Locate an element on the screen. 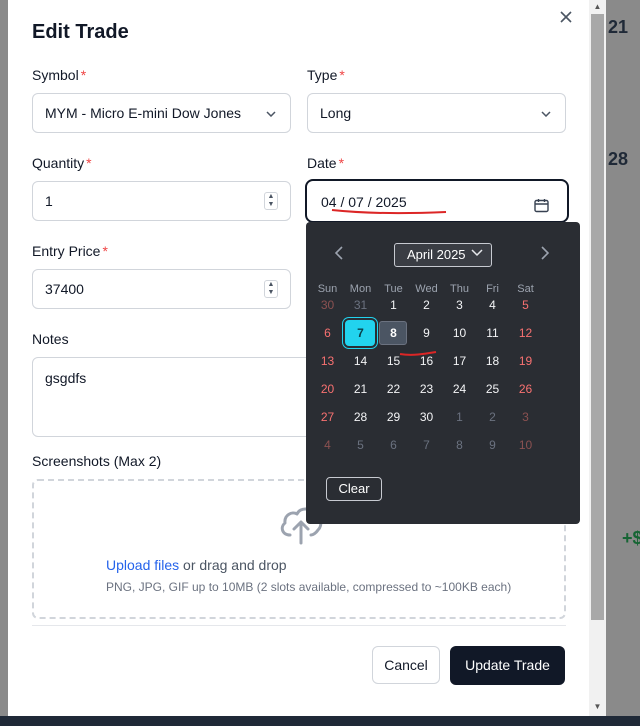 Image resolution: width=640 pixels, height=726 pixels. entry-price-label: Entry Price * is located at coordinates (70, 251).